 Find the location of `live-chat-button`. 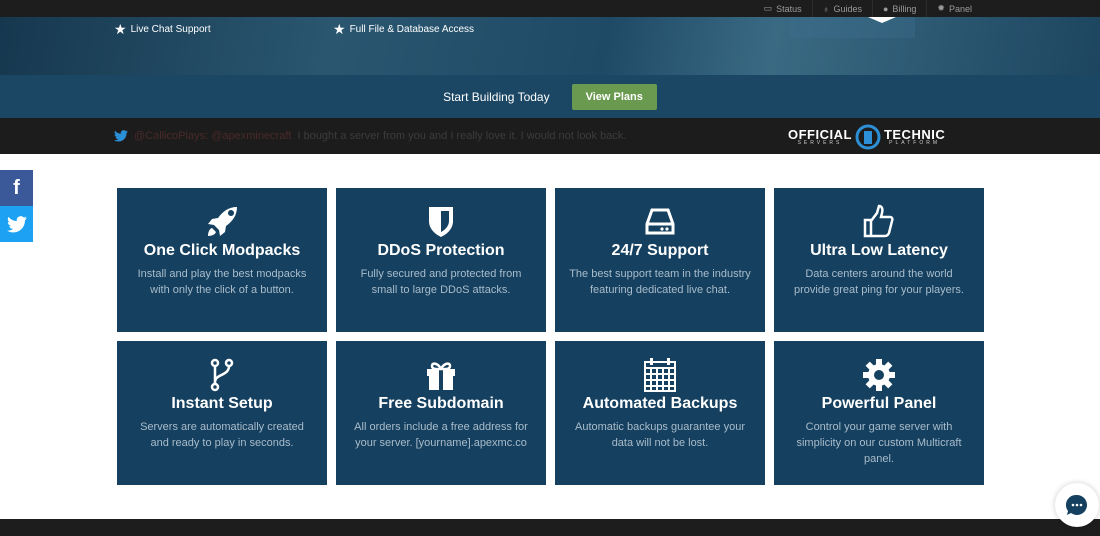

live-chat-button is located at coordinates (1077, 505).